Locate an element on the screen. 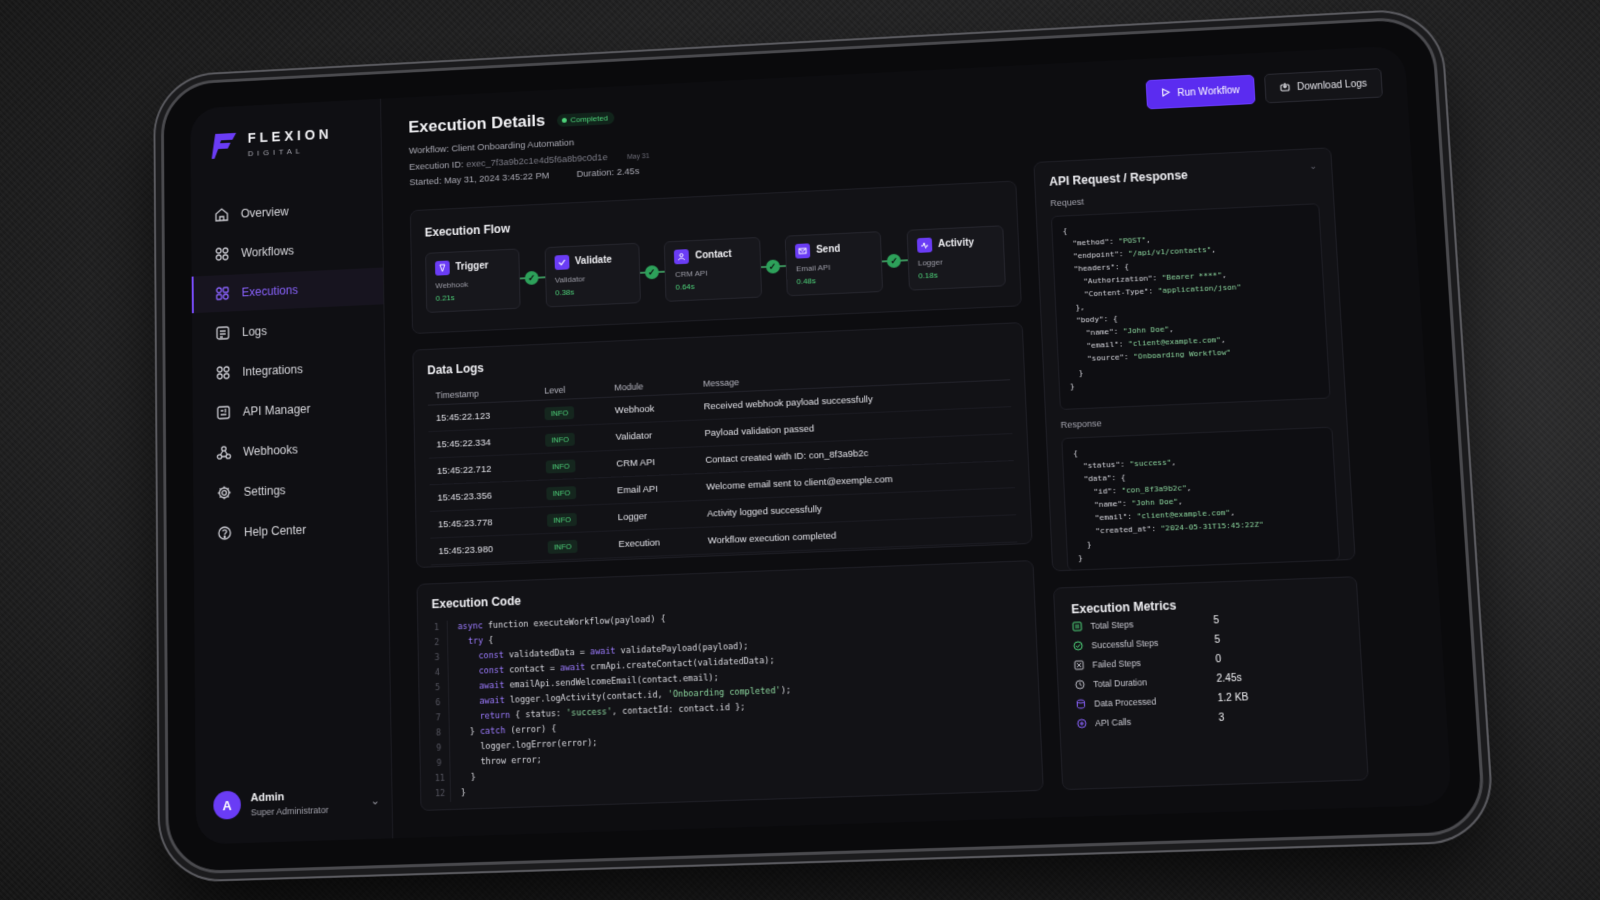 Image resolution: width=1600 pixels, height=900 pixels. validate-icon is located at coordinates (562, 262).